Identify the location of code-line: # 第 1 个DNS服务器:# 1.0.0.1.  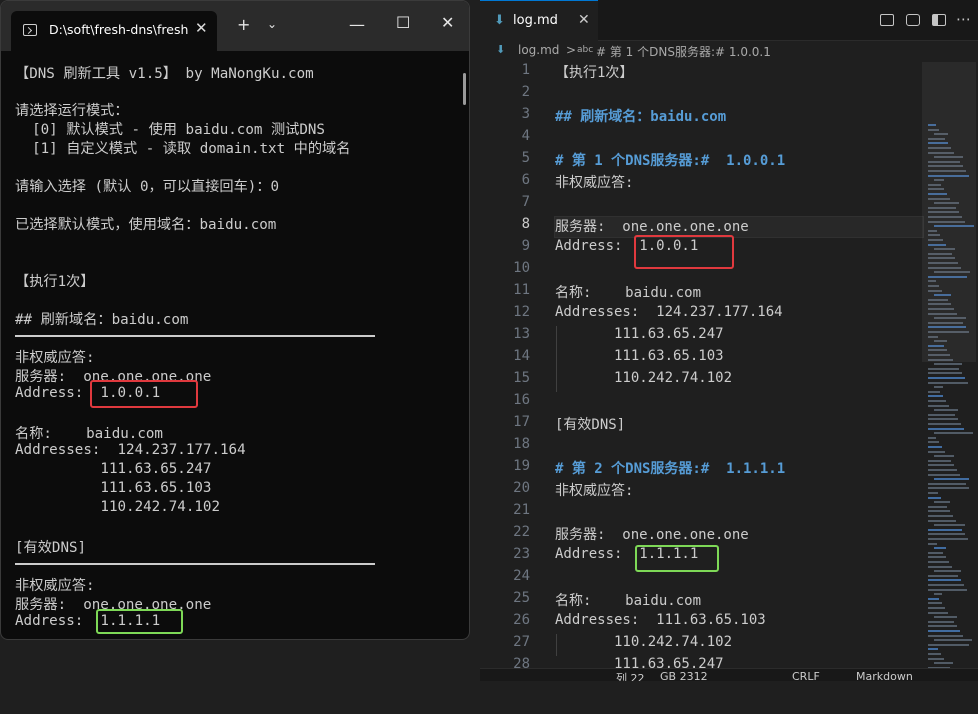
(670, 160).